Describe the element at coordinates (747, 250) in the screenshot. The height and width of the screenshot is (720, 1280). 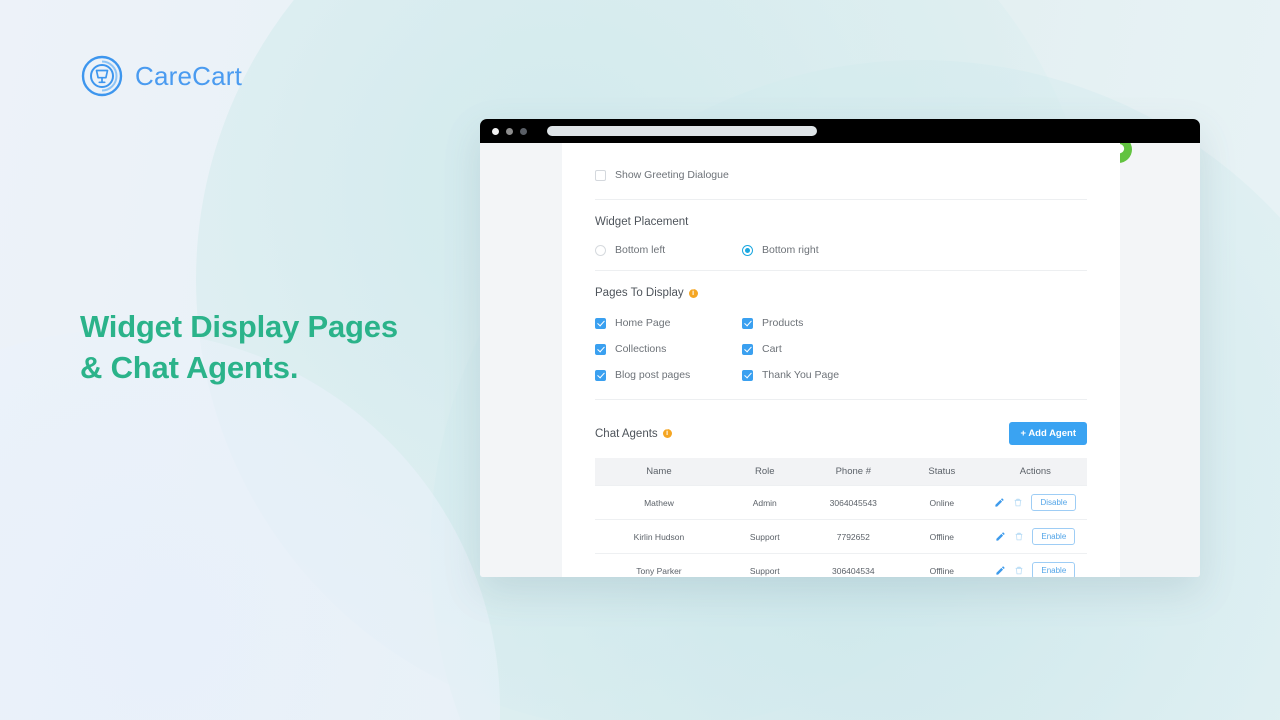
I see `placement-bottom-right-radio` at that location.